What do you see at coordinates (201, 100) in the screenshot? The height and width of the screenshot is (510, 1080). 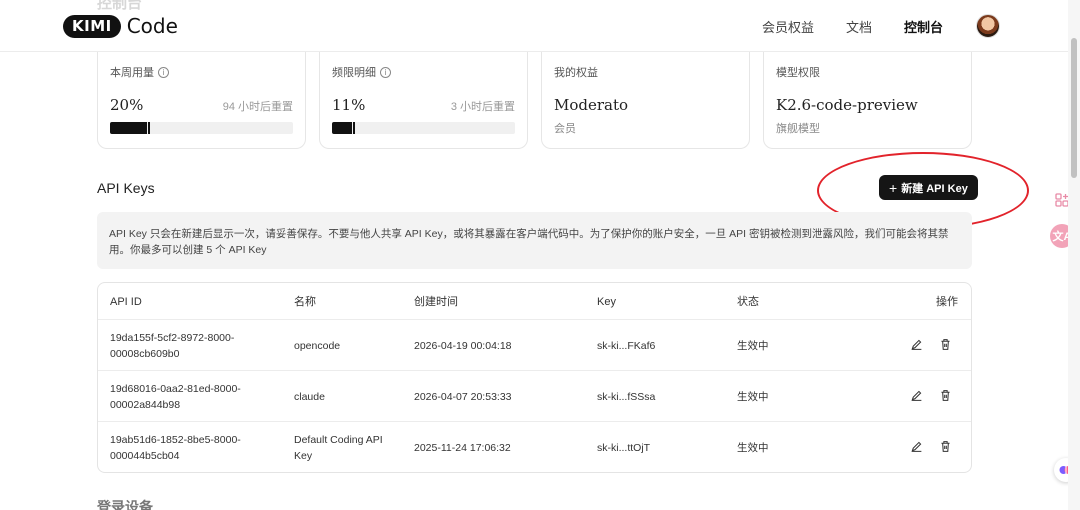 I see `weekly-usage-card: 本周用量 i 20% 94 小时后重置` at bounding box center [201, 100].